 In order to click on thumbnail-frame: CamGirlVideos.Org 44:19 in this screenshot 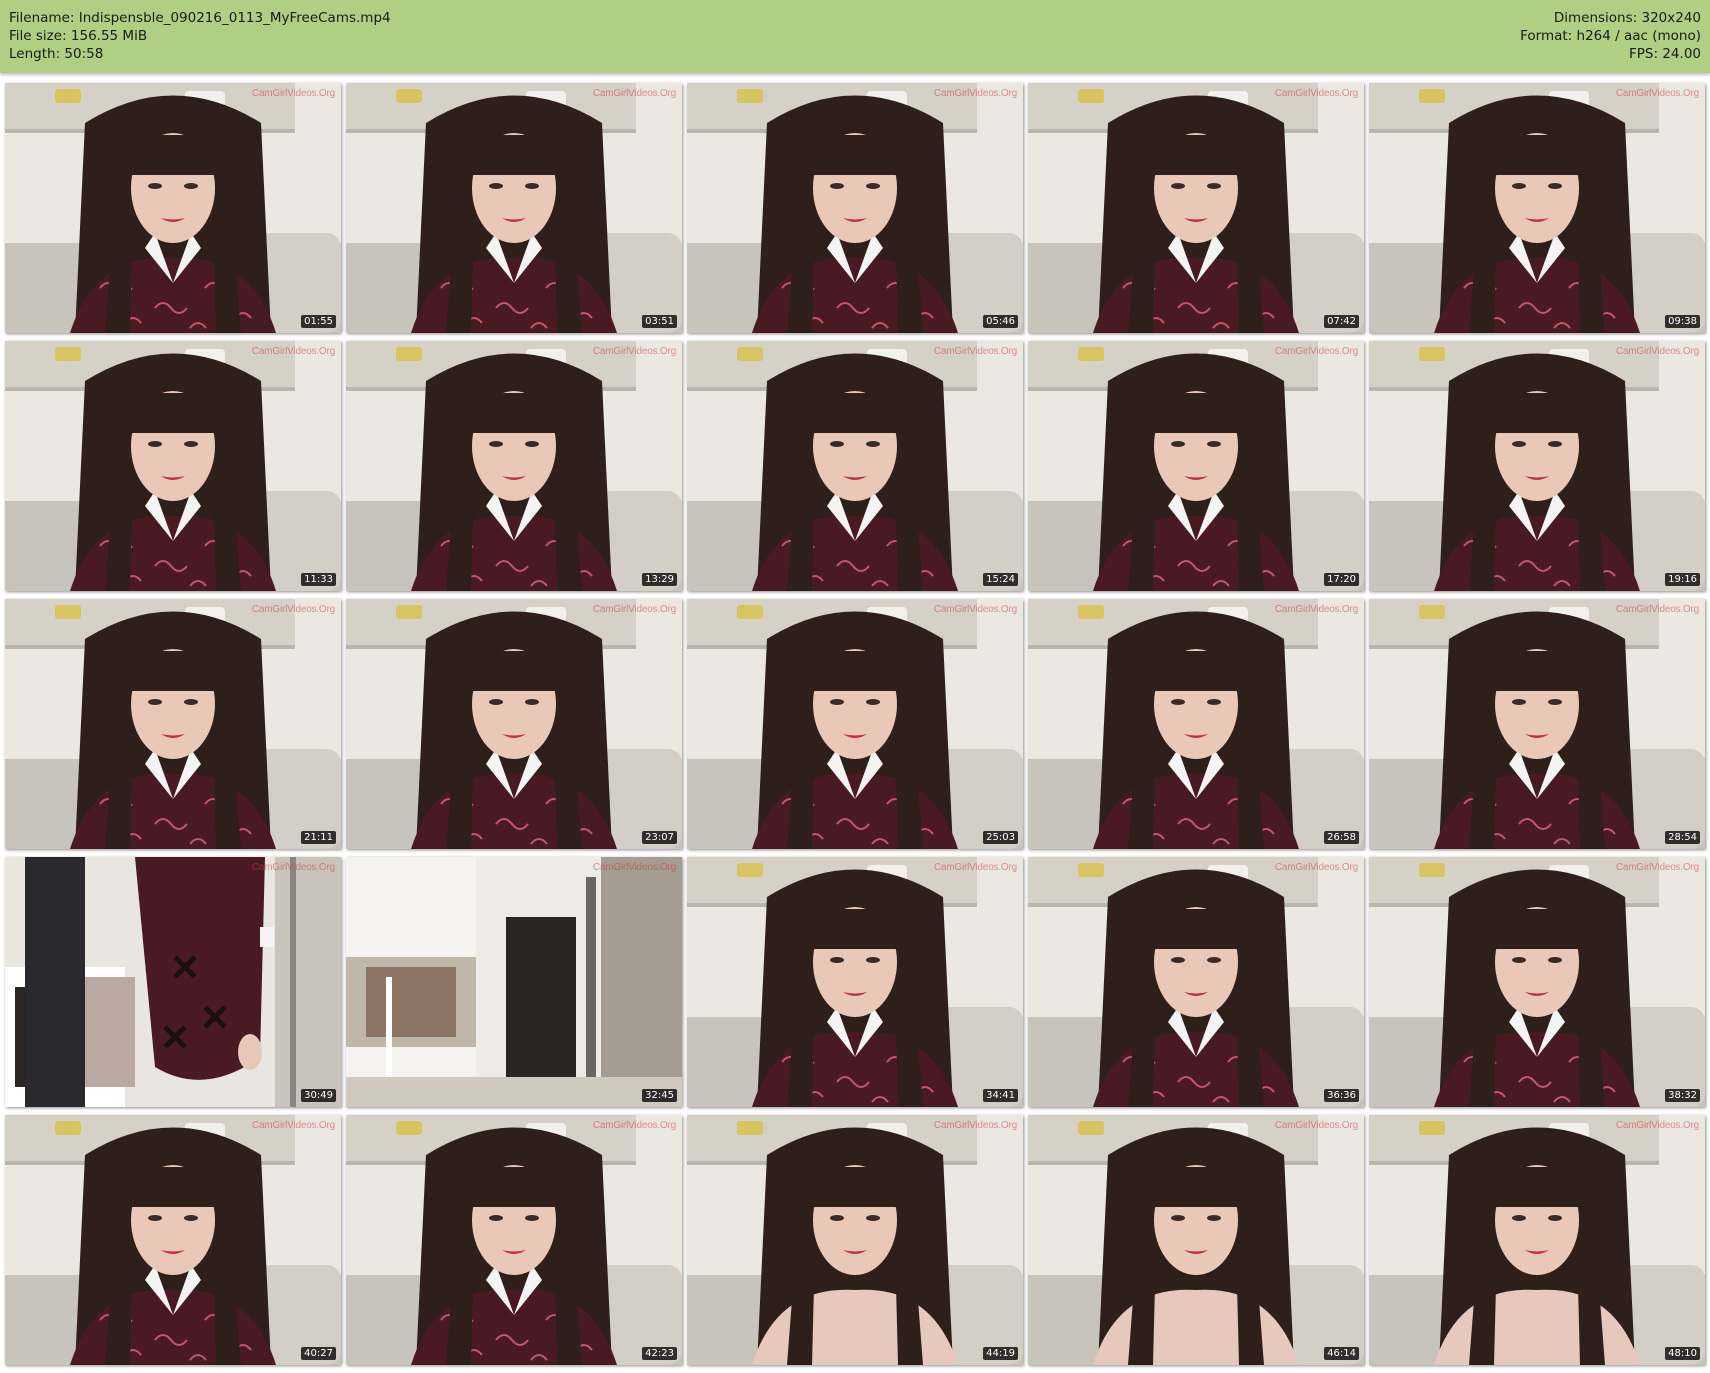, I will do `click(855, 1240)`.